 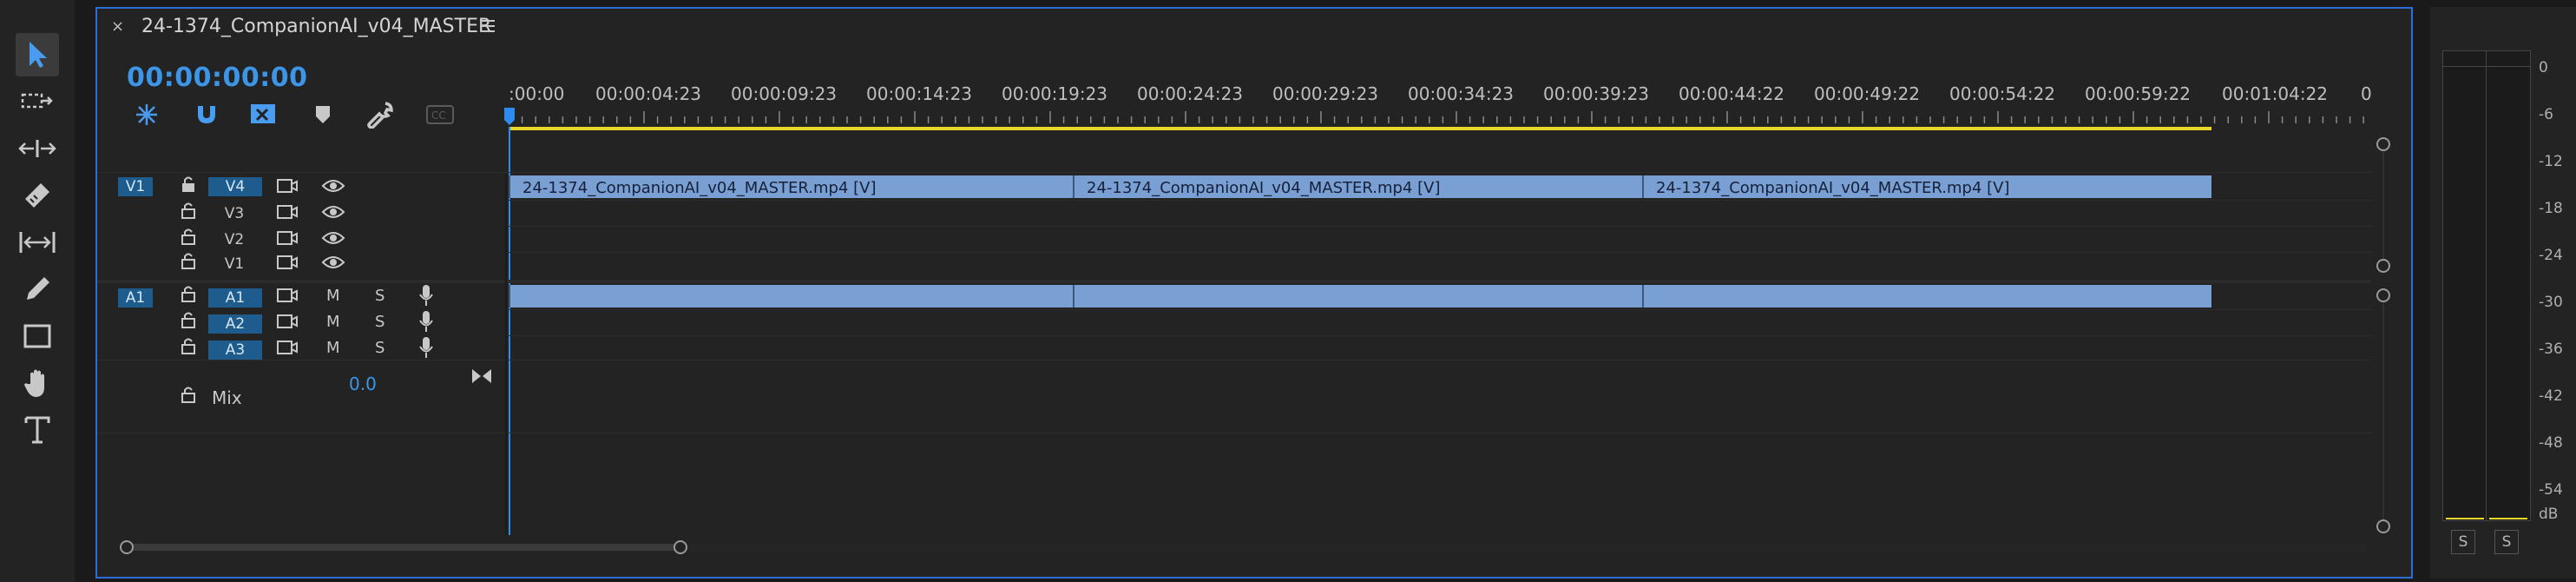 What do you see at coordinates (234, 264) in the screenshot?
I see `track-label-v1: V1` at bounding box center [234, 264].